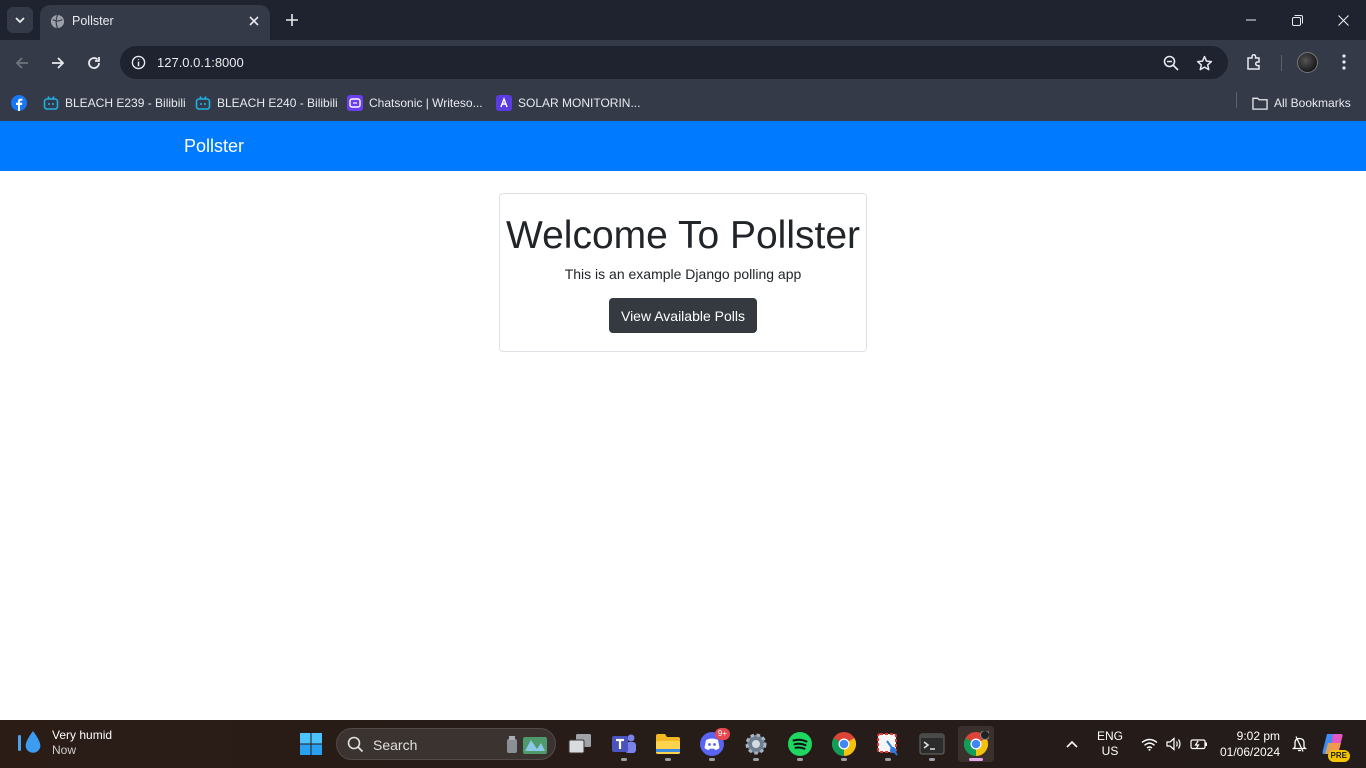  I want to click on browser-toolbar: 127.0.0.1:8000, so click(683, 62).